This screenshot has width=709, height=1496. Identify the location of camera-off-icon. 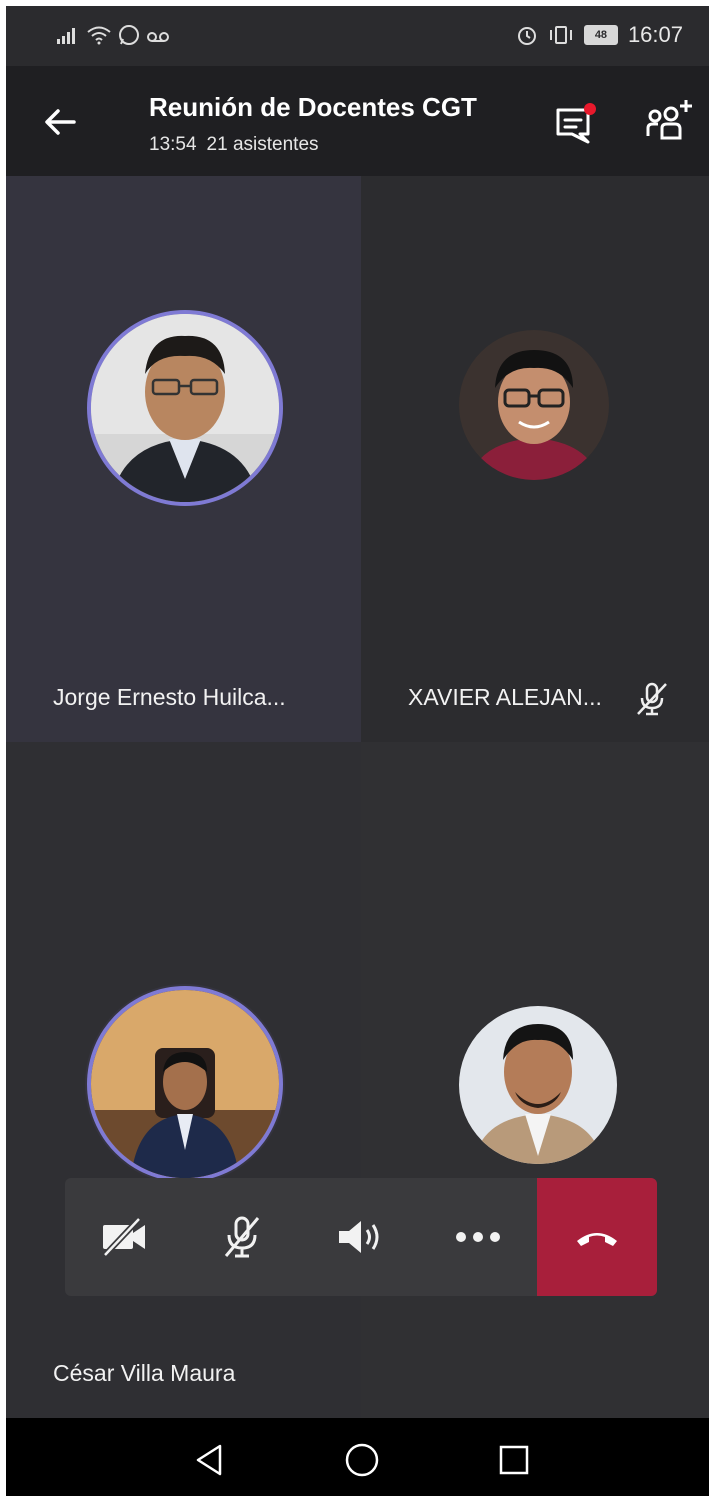
(123, 1237).